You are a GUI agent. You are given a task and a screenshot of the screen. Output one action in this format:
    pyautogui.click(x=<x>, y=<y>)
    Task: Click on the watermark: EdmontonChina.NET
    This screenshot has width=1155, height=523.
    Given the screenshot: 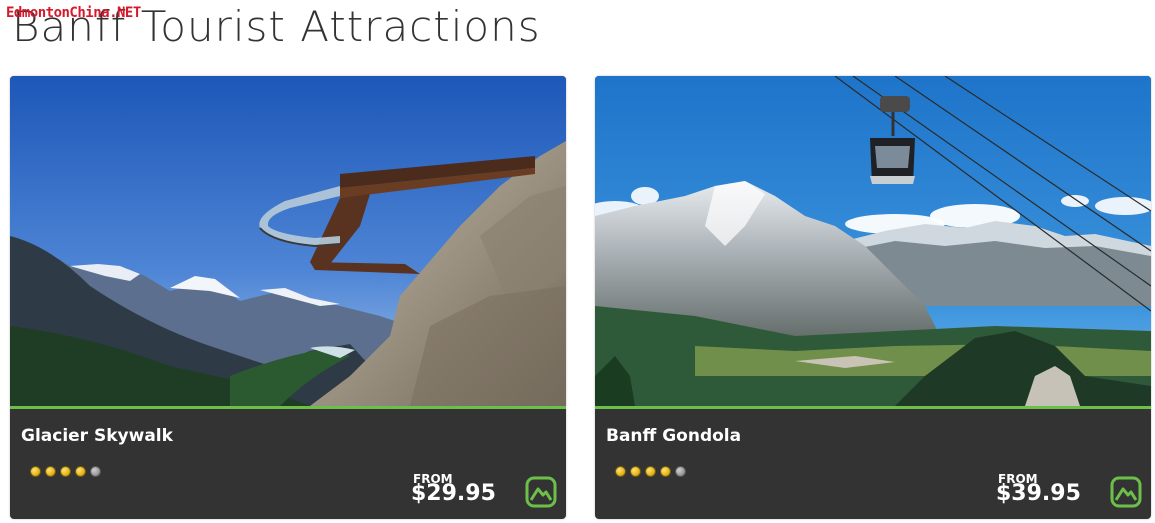 What is the action you would take?
    pyautogui.click(x=73, y=13)
    